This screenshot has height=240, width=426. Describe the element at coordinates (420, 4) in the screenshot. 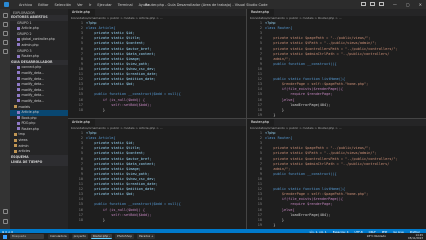

I see `close-button: ✕` at that location.